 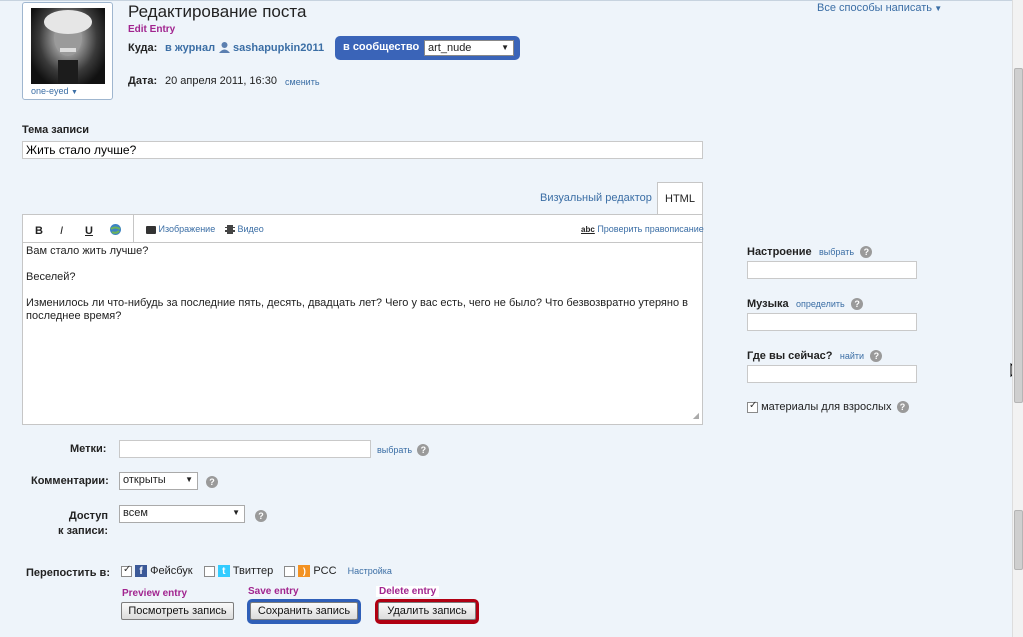 I want to click on delete-annotation: Delete entry, so click(x=408, y=591).